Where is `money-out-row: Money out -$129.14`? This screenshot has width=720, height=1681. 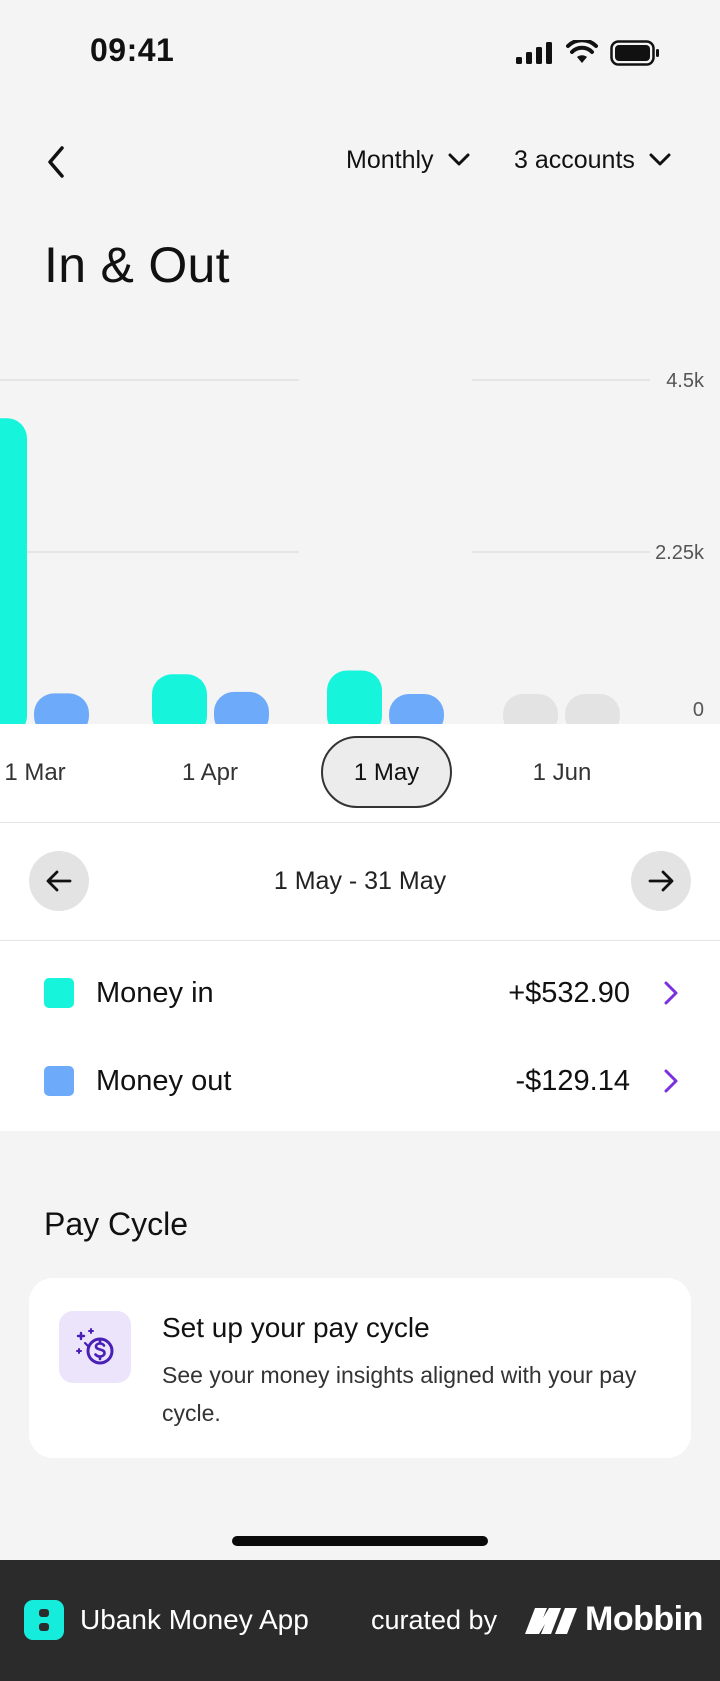 money-out-row: Money out -$129.14 is located at coordinates (360, 1081).